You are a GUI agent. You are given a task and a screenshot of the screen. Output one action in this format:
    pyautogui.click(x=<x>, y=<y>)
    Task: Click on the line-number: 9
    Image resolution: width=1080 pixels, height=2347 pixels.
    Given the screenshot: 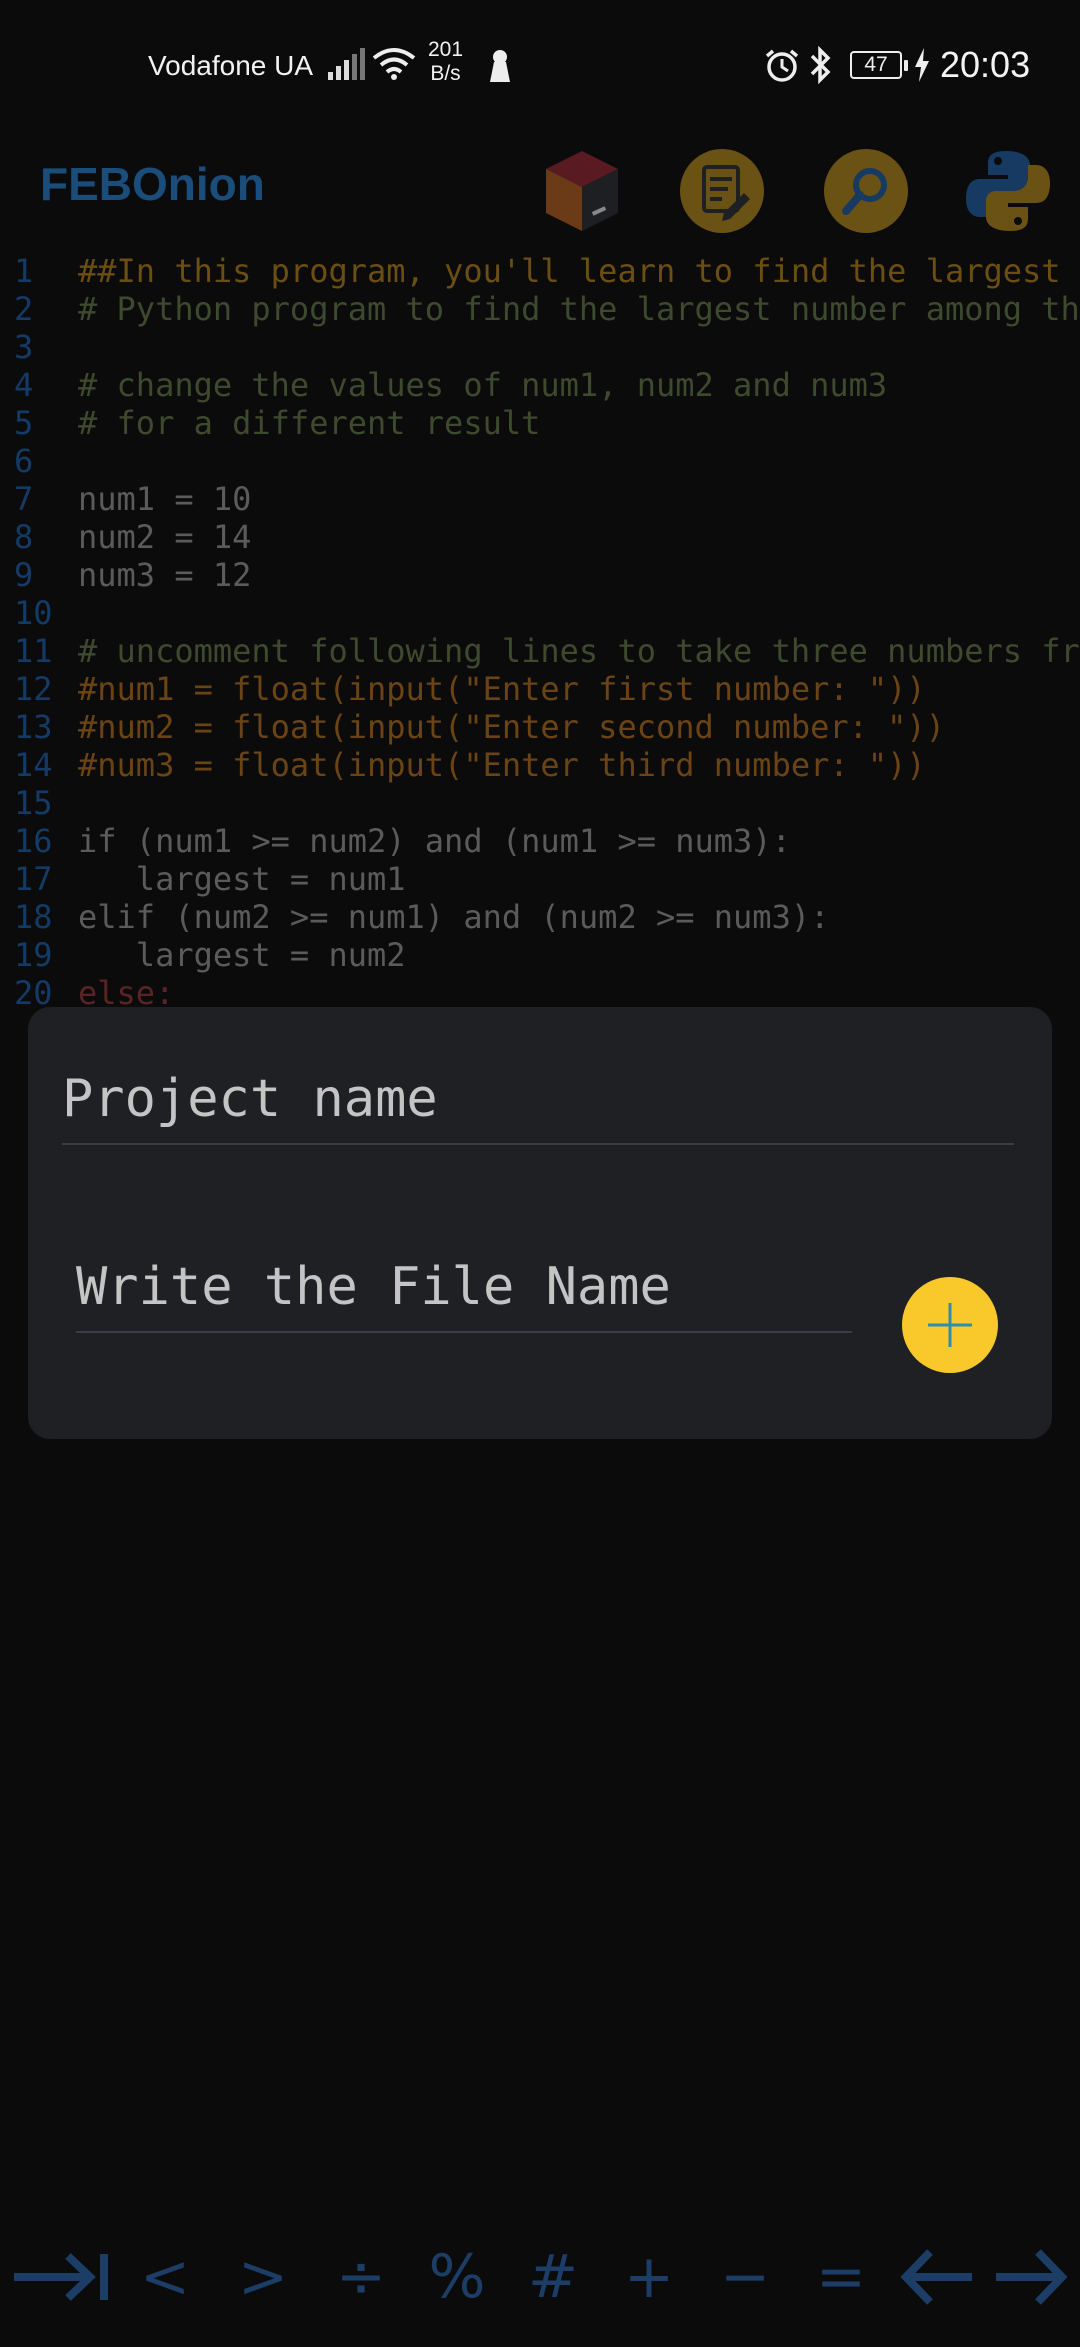 What is the action you would take?
    pyautogui.click(x=24, y=575)
    